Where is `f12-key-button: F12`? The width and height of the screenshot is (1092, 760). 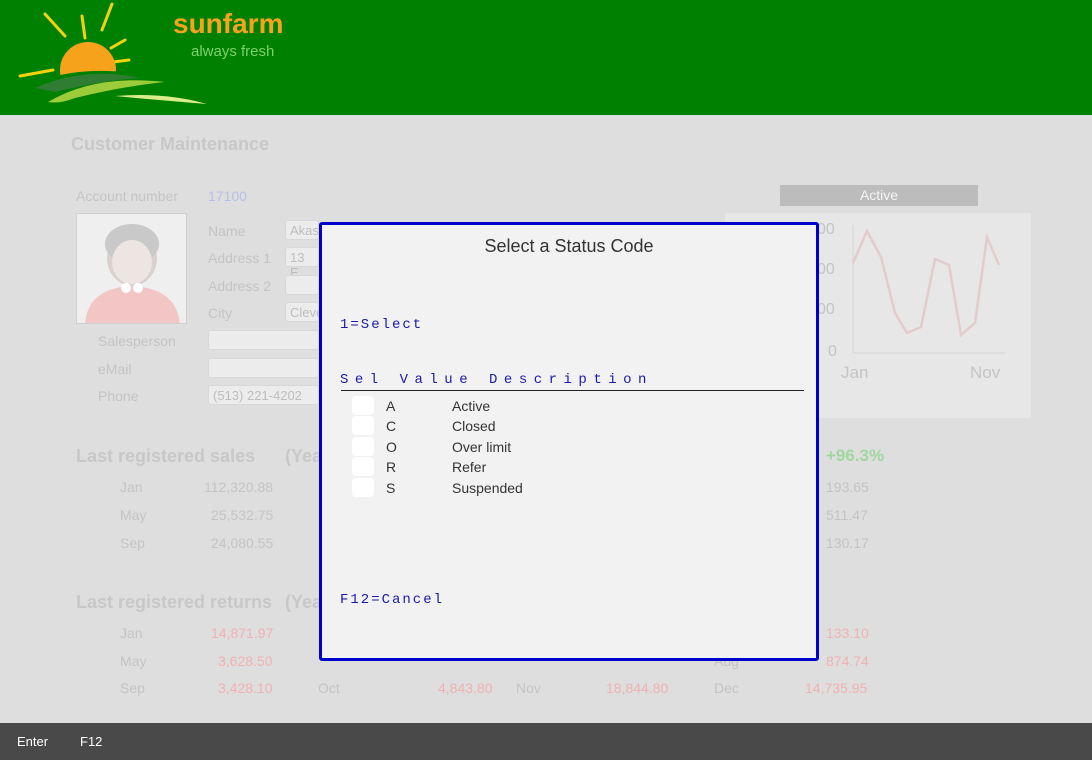 f12-key-button: F12 is located at coordinates (91, 741).